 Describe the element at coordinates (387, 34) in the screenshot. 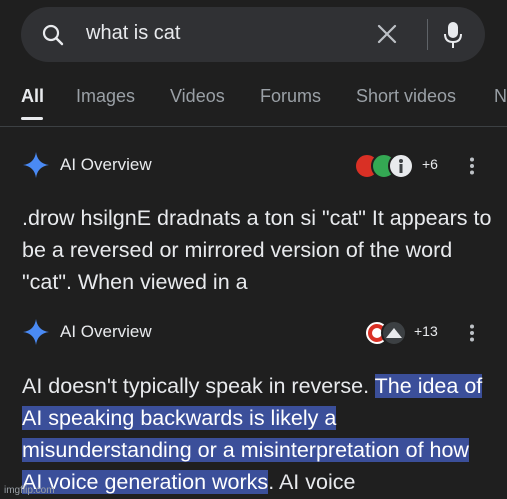

I see `close-icon` at that location.